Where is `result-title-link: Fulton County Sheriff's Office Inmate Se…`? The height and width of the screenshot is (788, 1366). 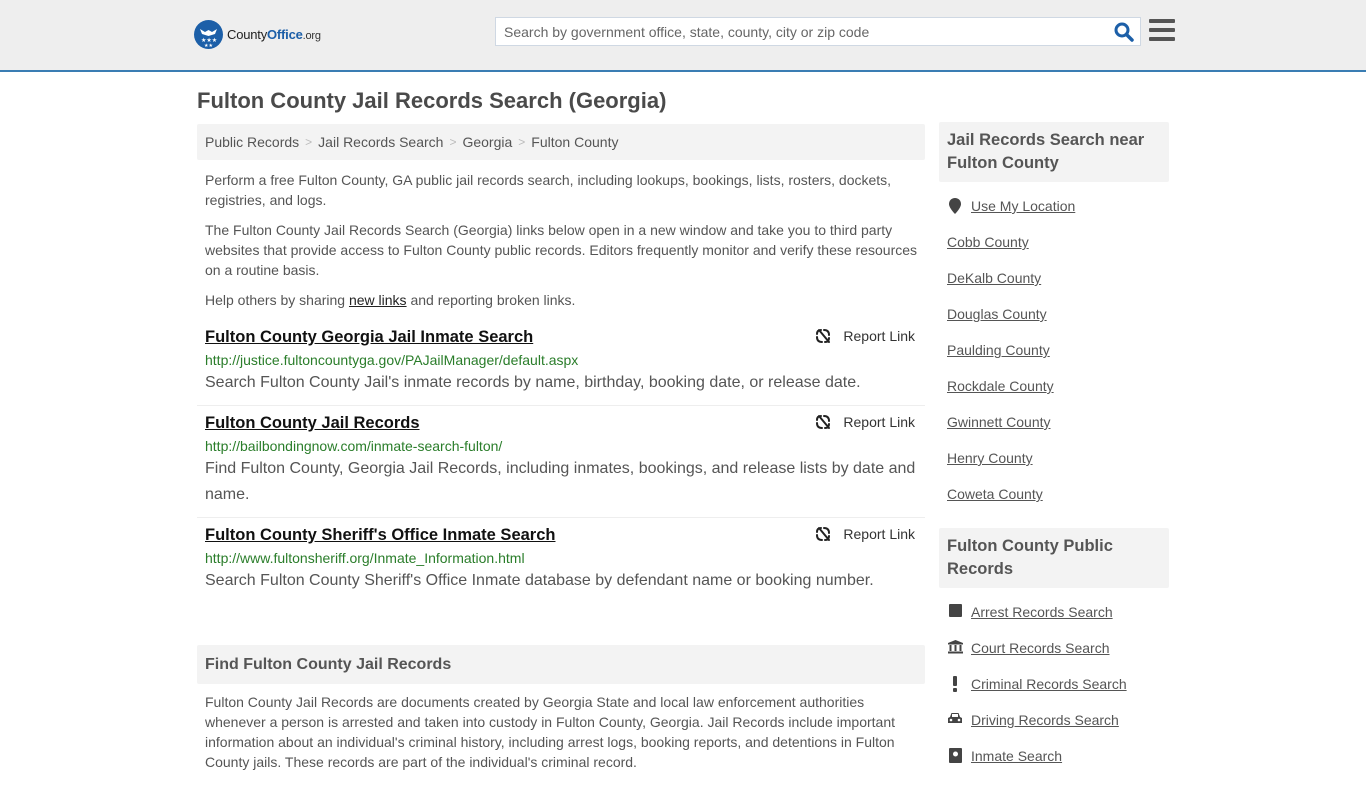 result-title-link: Fulton County Sheriff's Office Inmate Se… is located at coordinates (380, 535).